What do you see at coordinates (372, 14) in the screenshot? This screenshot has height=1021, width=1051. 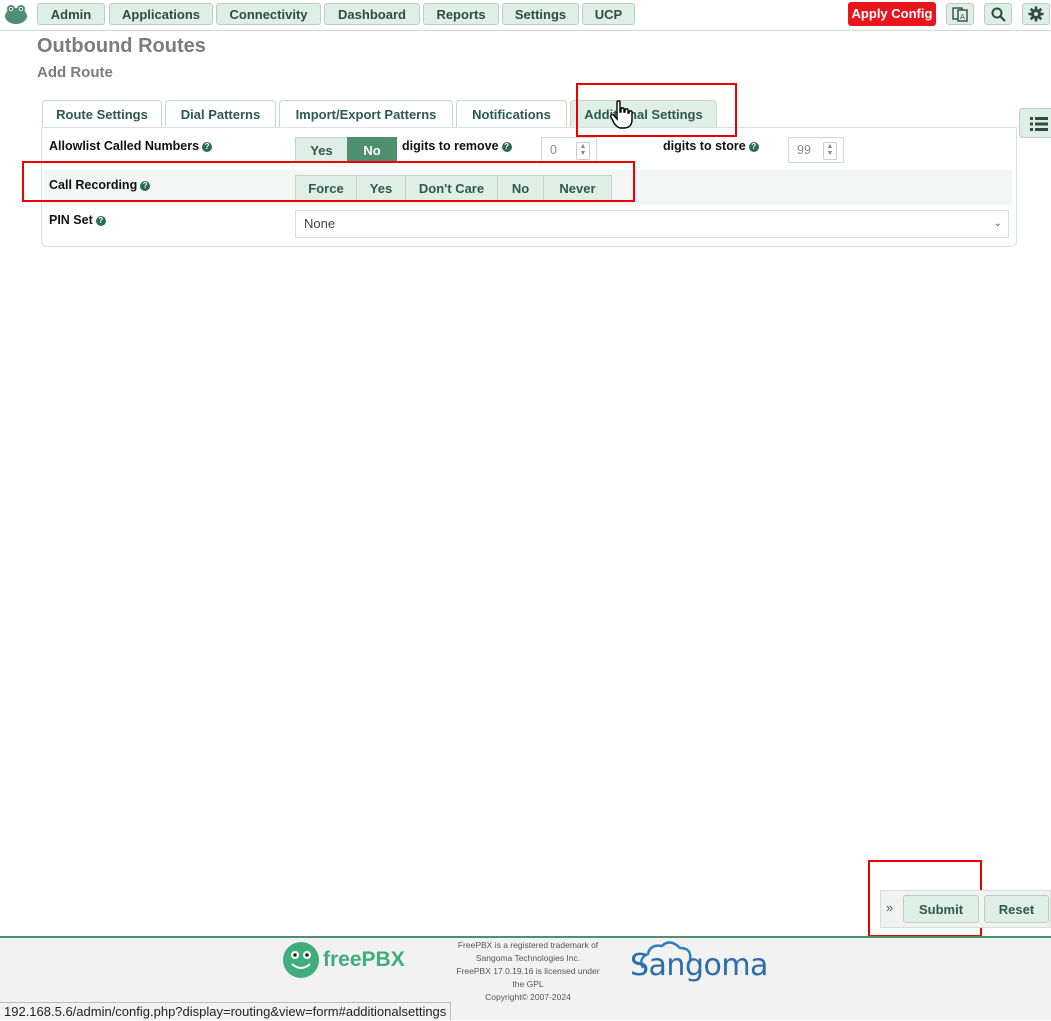 I see `nav-dashboard: Dashboard` at bounding box center [372, 14].